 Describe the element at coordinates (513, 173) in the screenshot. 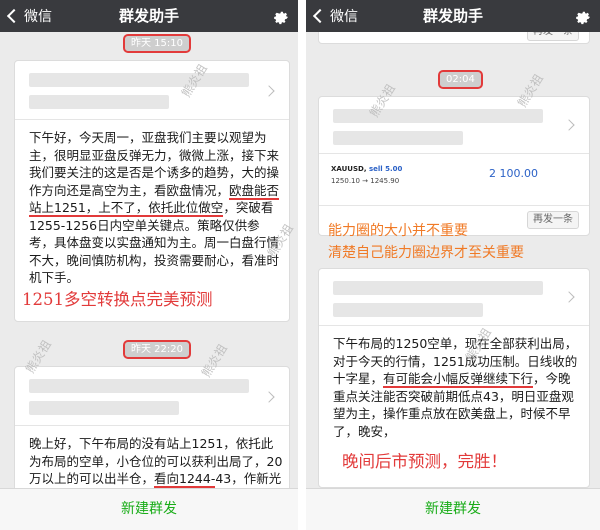

I see `profit-amount: 2 100.00` at that location.